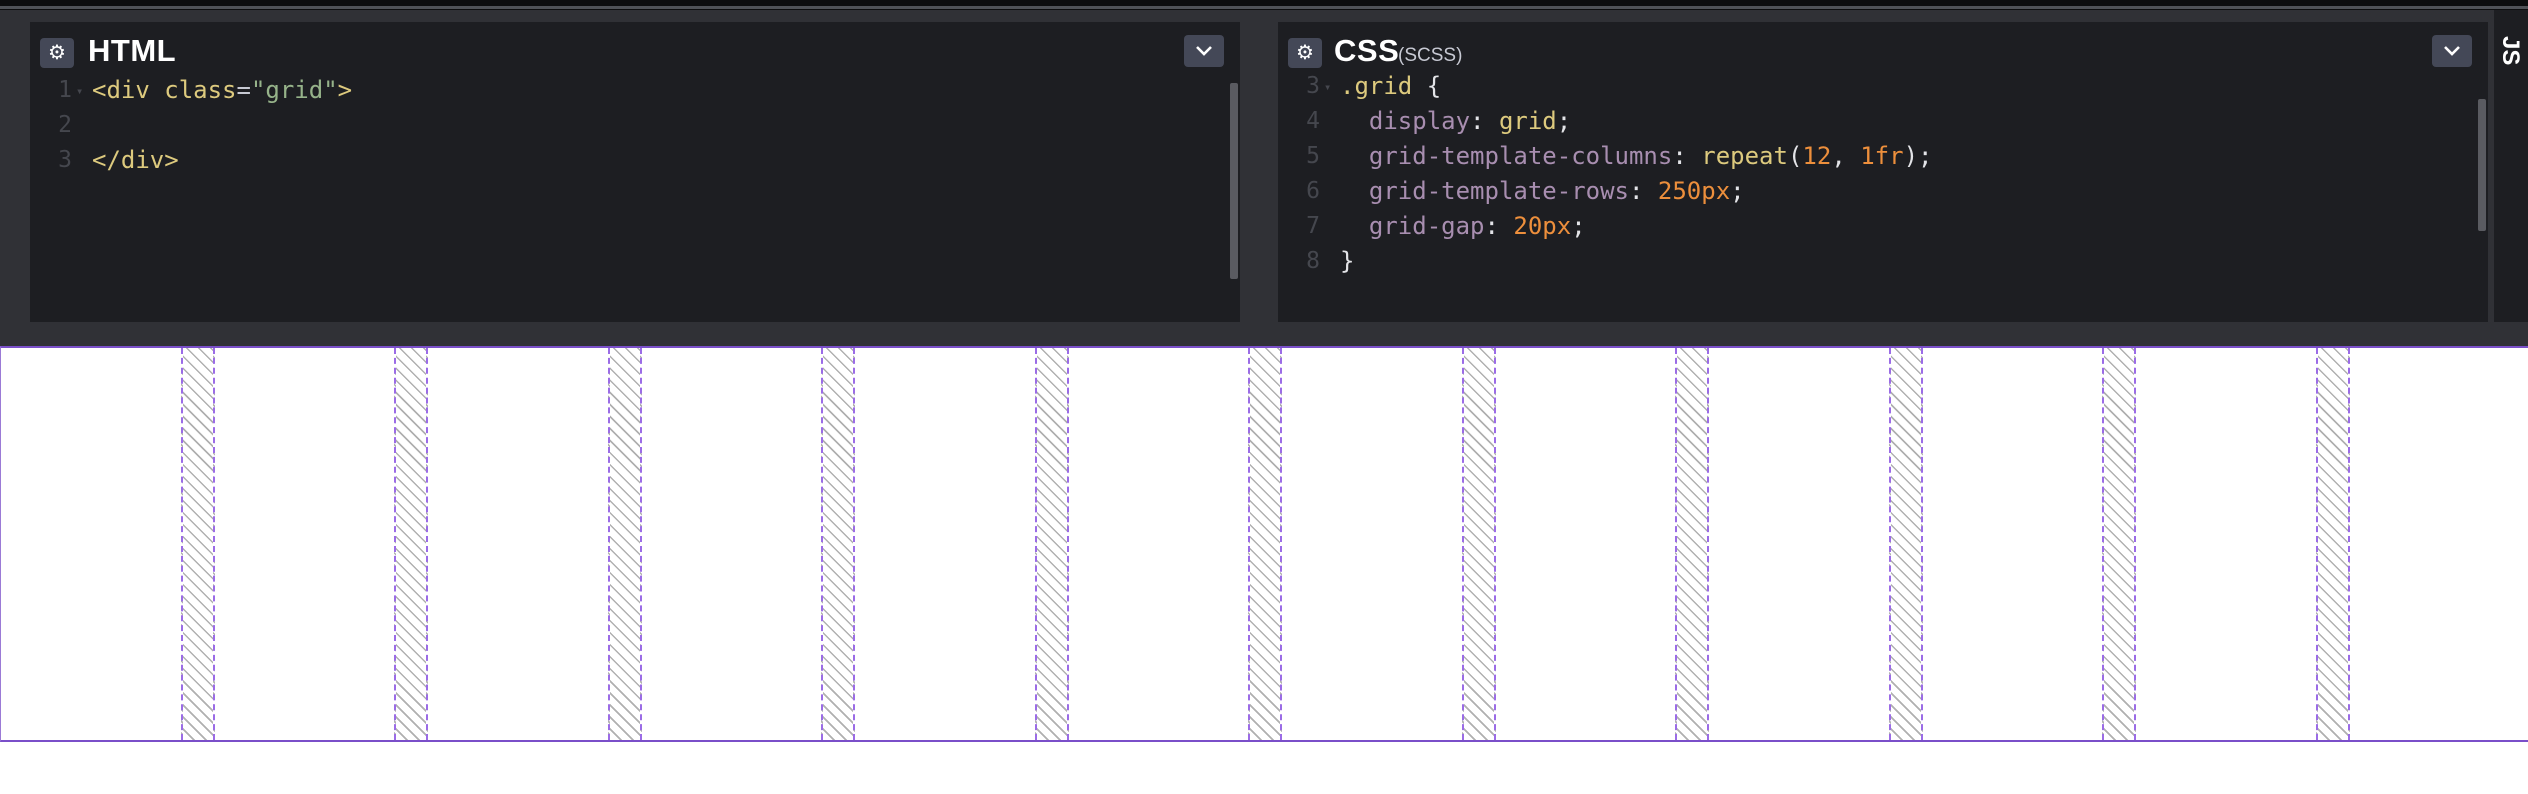 This screenshot has width=2528, height=794. What do you see at coordinates (1367, 50) in the screenshot?
I see `css-pane-title: CSS` at bounding box center [1367, 50].